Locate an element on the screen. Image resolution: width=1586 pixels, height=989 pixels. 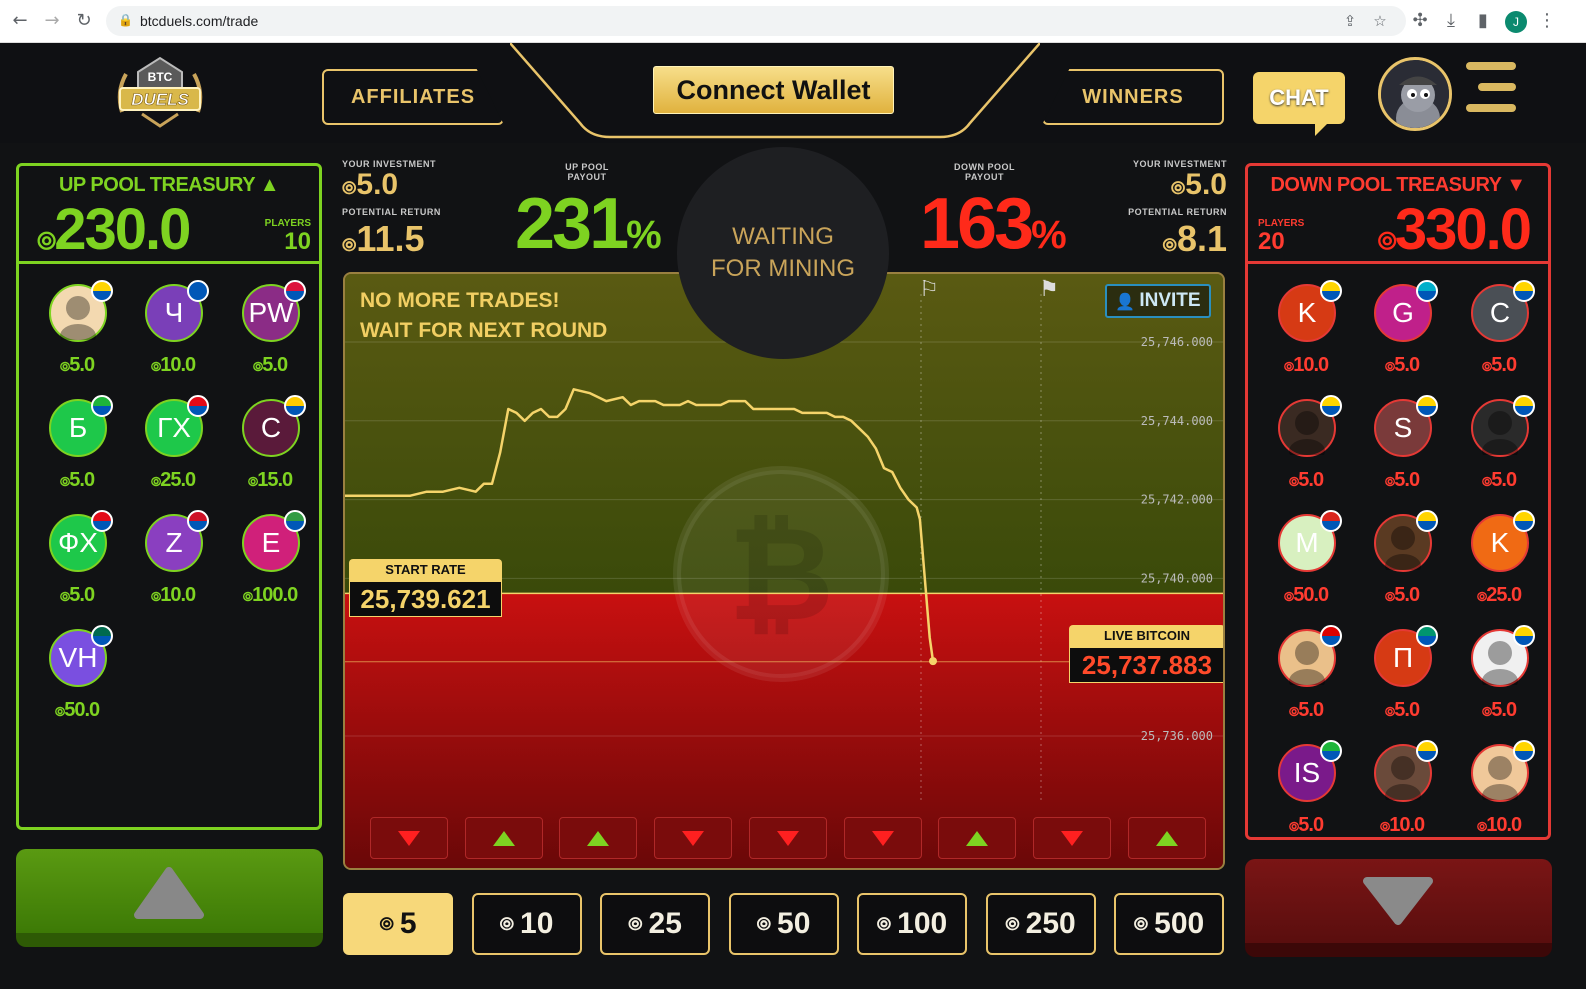
down-player: IS ⦾5.0 is located at coordinates (1306, 797).